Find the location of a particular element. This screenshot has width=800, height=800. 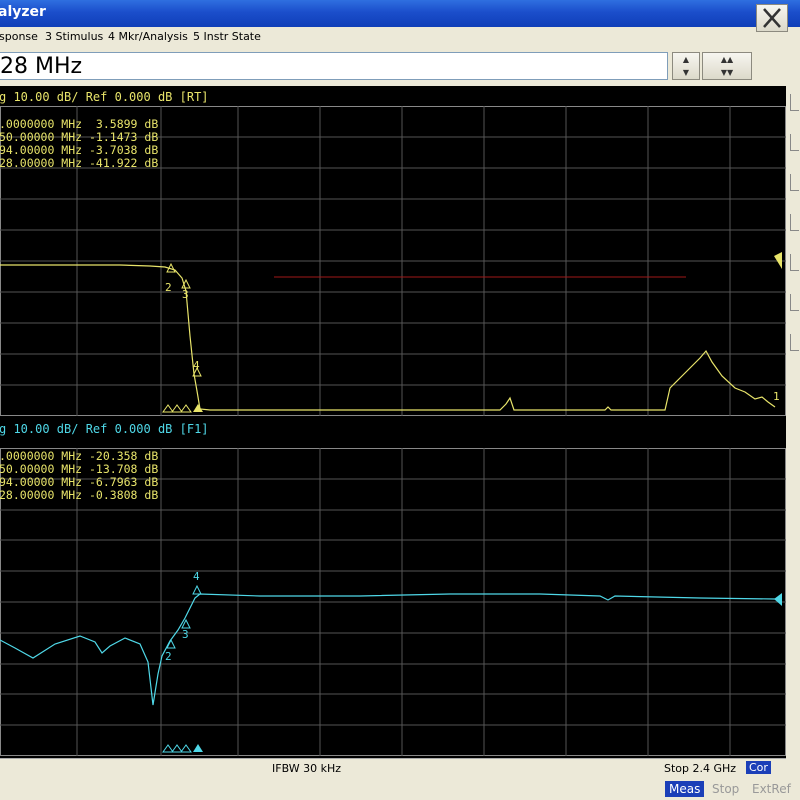

entry-bar: 28 MHz ▲ ▼ ▲▲ ▼▼ is located at coordinates (400, 67).